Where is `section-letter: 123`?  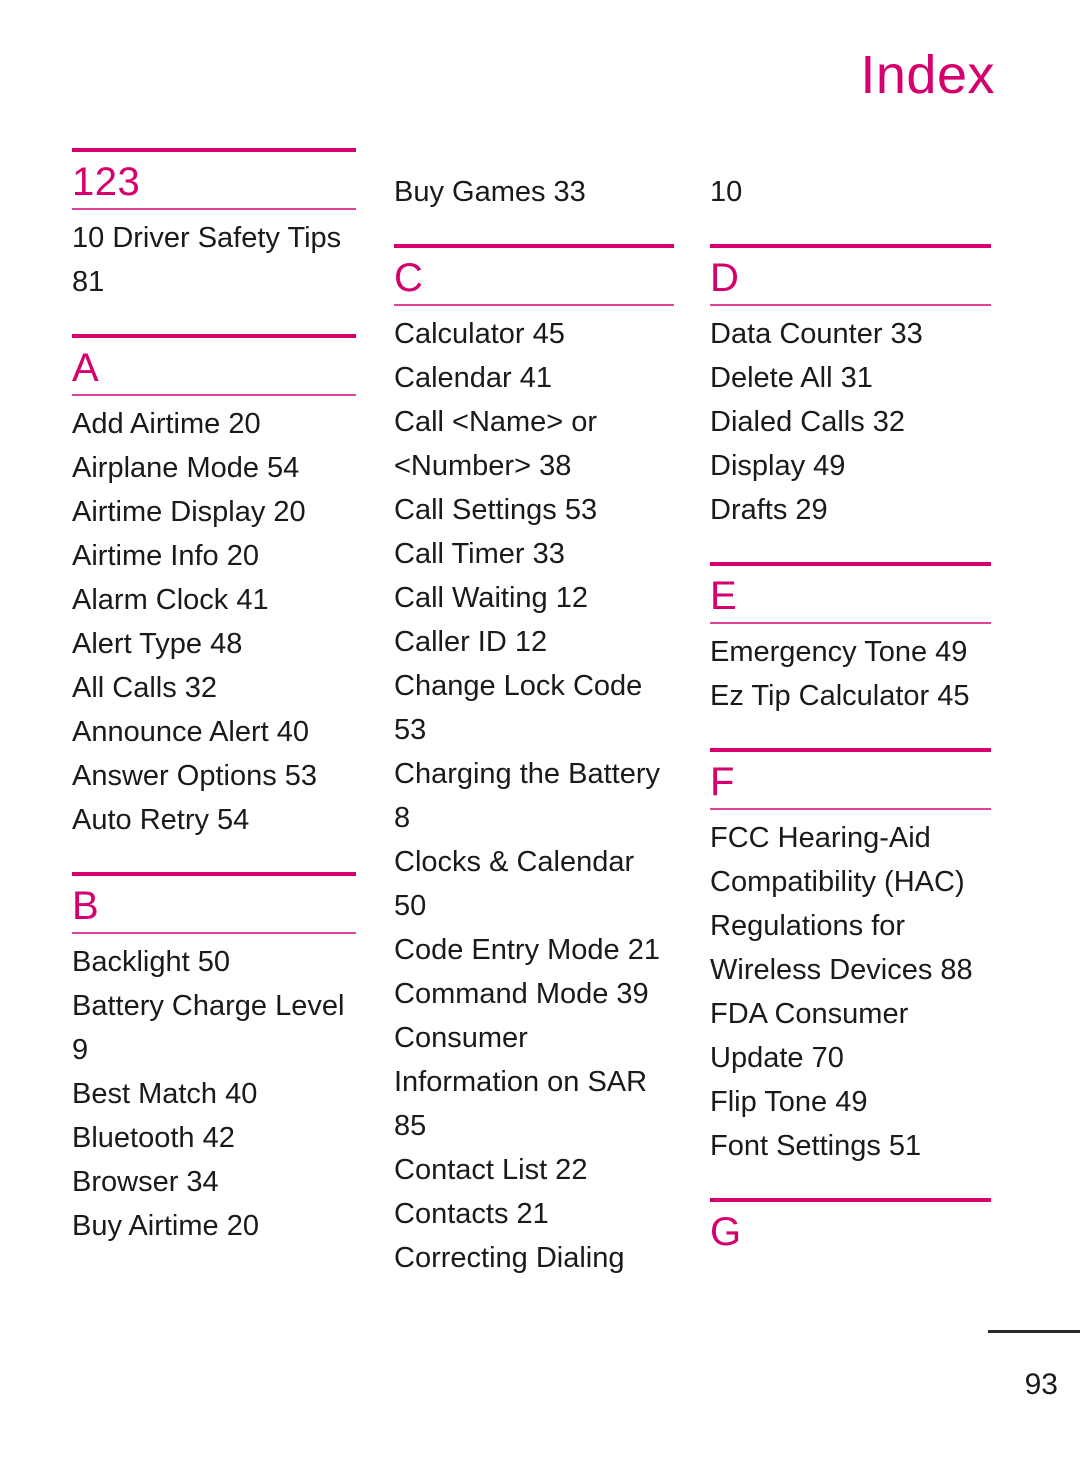 section-letter: 123 is located at coordinates (106, 182).